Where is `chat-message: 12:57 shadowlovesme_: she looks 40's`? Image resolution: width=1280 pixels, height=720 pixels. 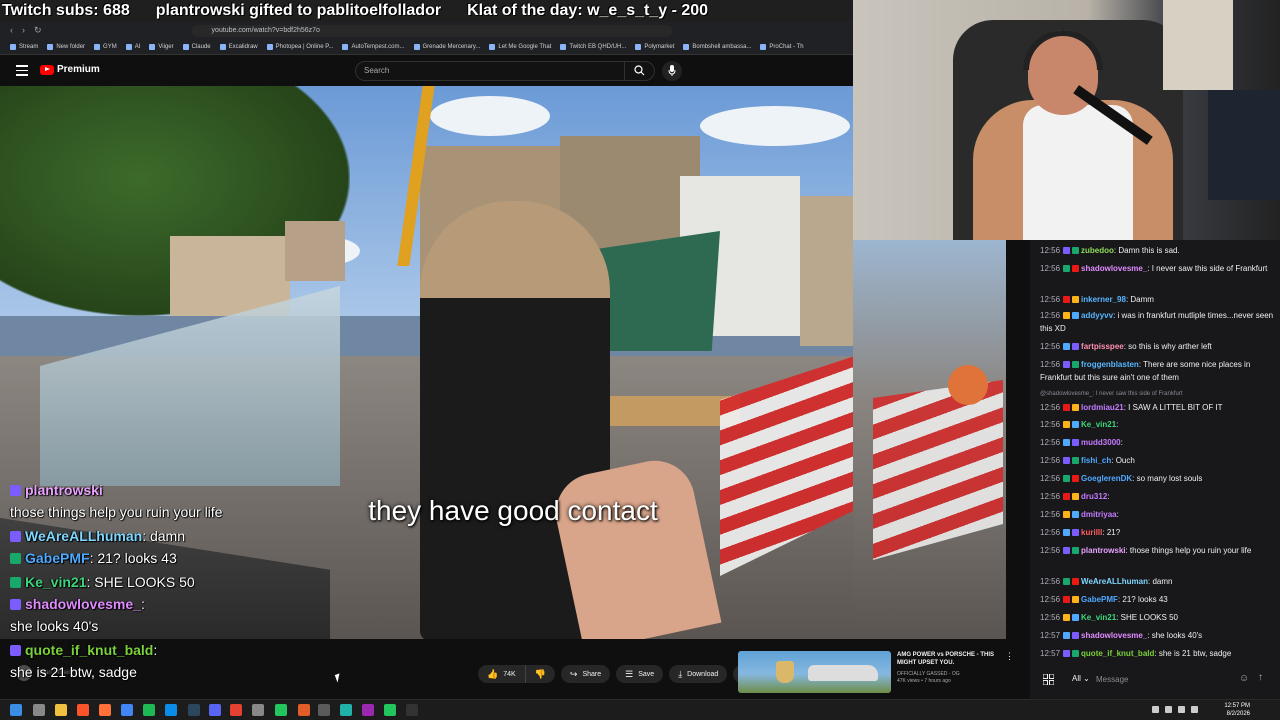 chat-message: 12:57 shadowlovesme_: she looks 40's is located at coordinates (1158, 635).